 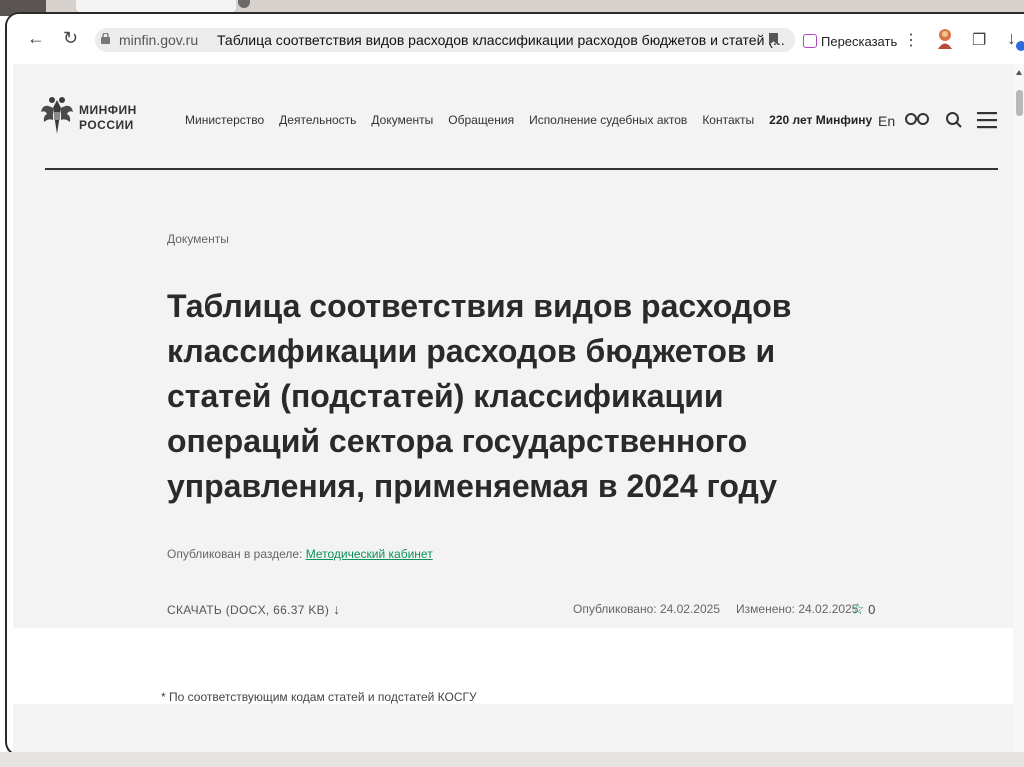 I want to click on menu-hamburger-icon, so click(x=987, y=120).